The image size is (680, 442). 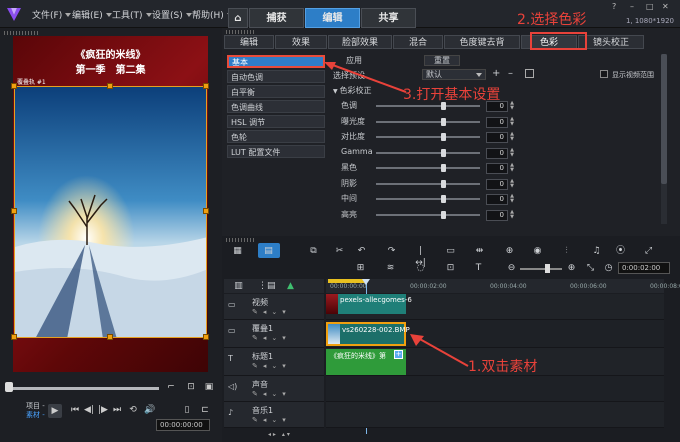 What do you see at coordinates (14, 86) in the screenshot?
I see `resize-handle-tl` at bounding box center [14, 86].